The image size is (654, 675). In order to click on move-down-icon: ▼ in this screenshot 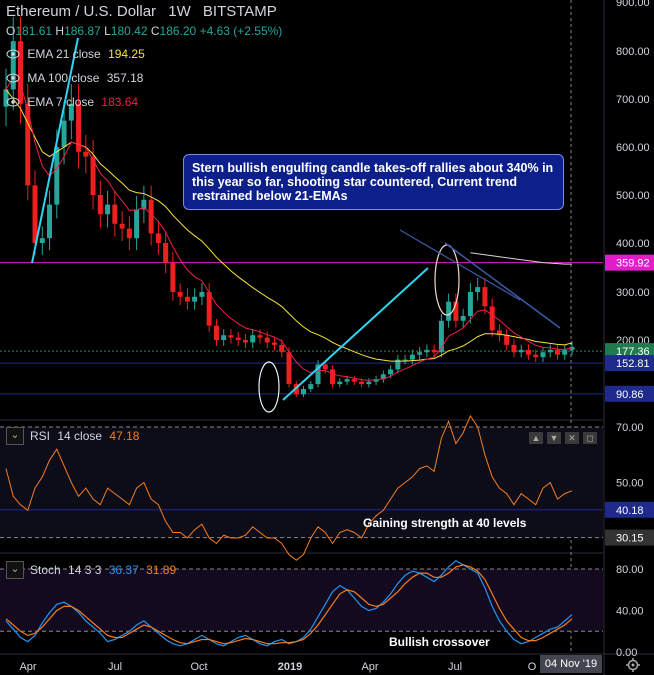, I will do `click(554, 438)`.